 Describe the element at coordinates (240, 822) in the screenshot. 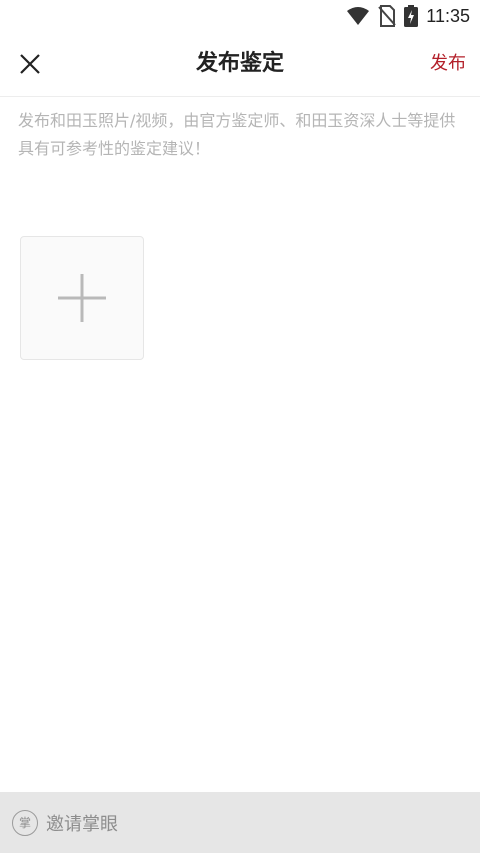

I see `bottom-bar: 掌 邀请掌眼` at that location.